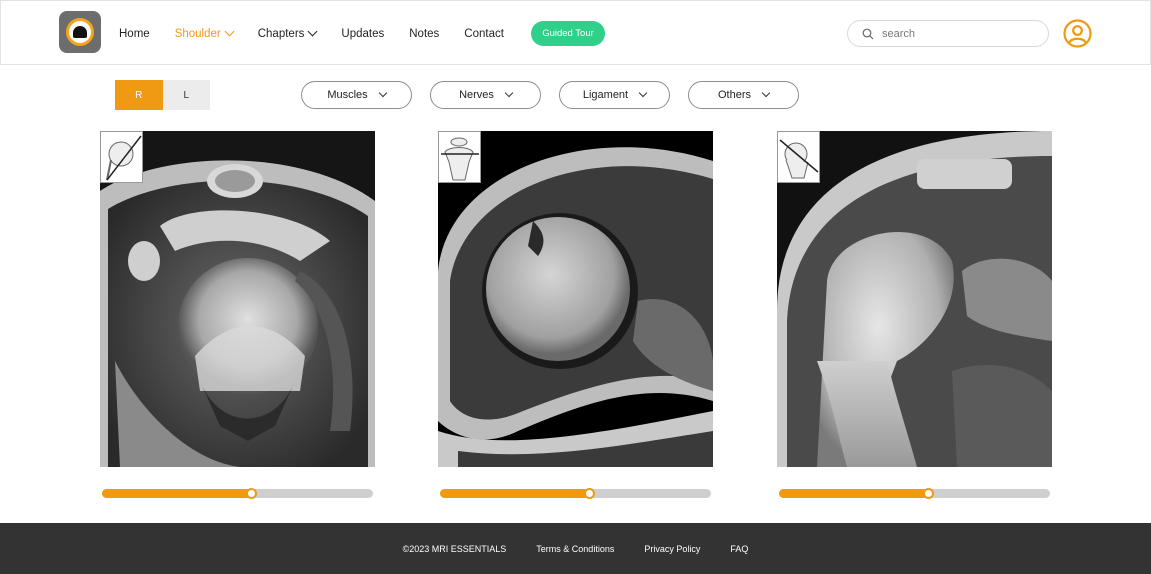  I want to click on slice-slider-axial, so click(237, 493).